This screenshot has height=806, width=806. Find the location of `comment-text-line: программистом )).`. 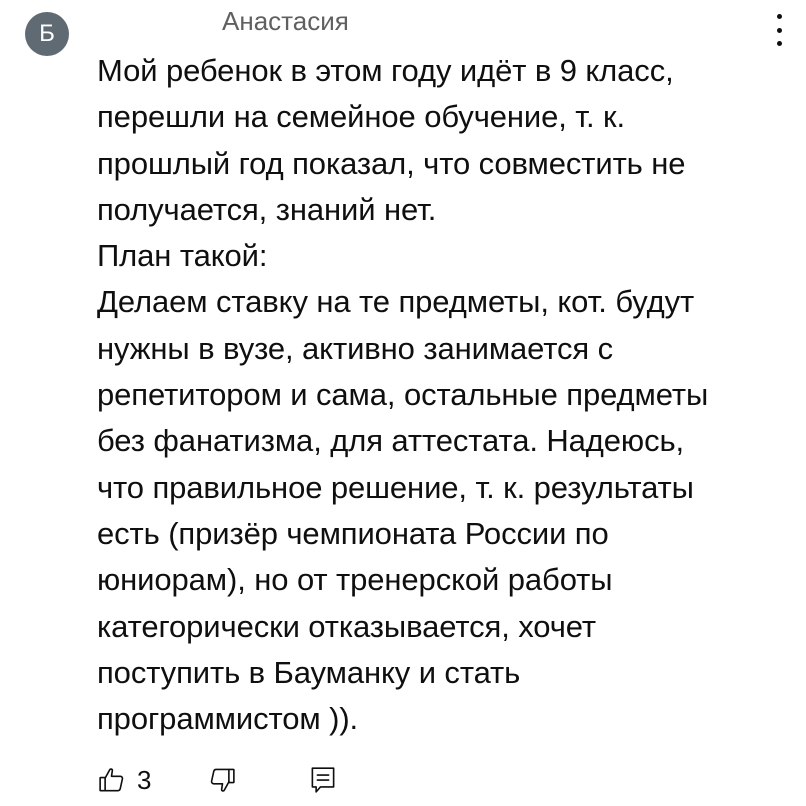

comment-text-line: программистом )). is located at coordinates (228, 719).